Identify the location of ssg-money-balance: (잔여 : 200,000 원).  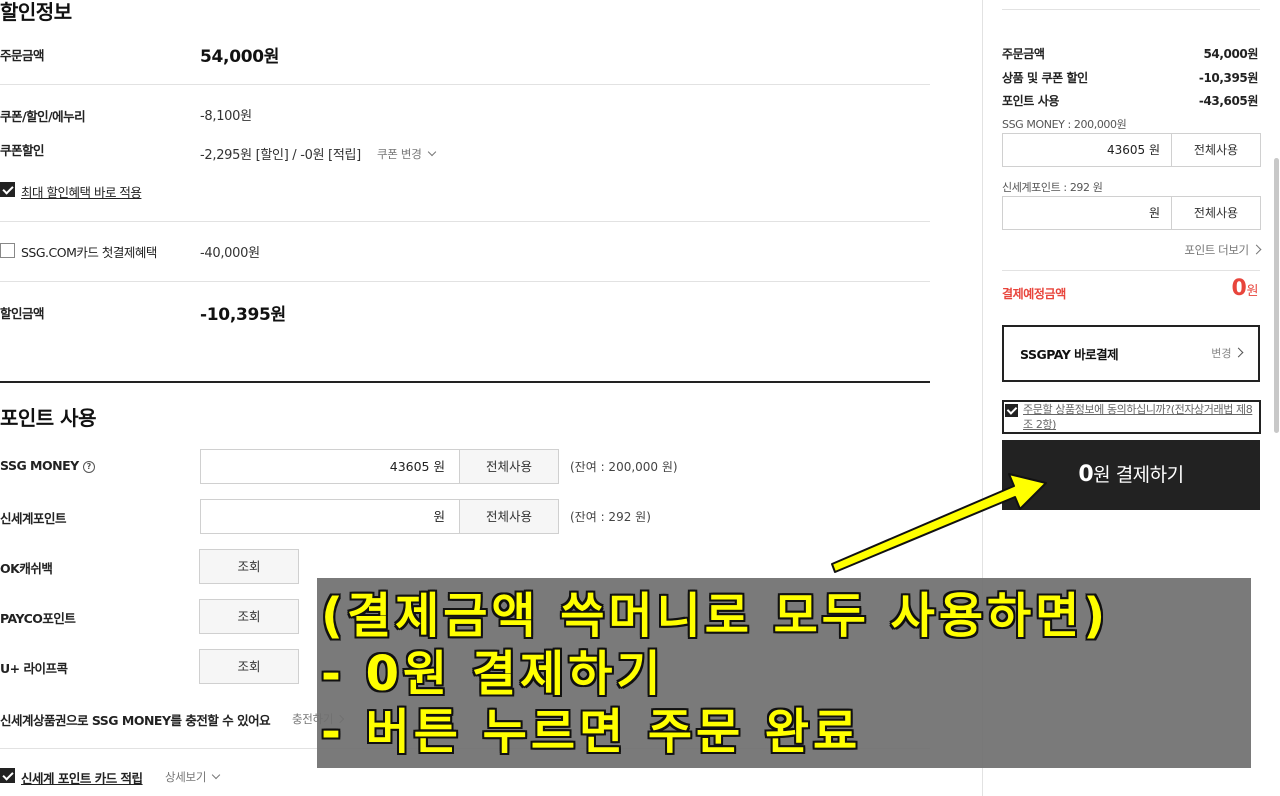
(624, 467).